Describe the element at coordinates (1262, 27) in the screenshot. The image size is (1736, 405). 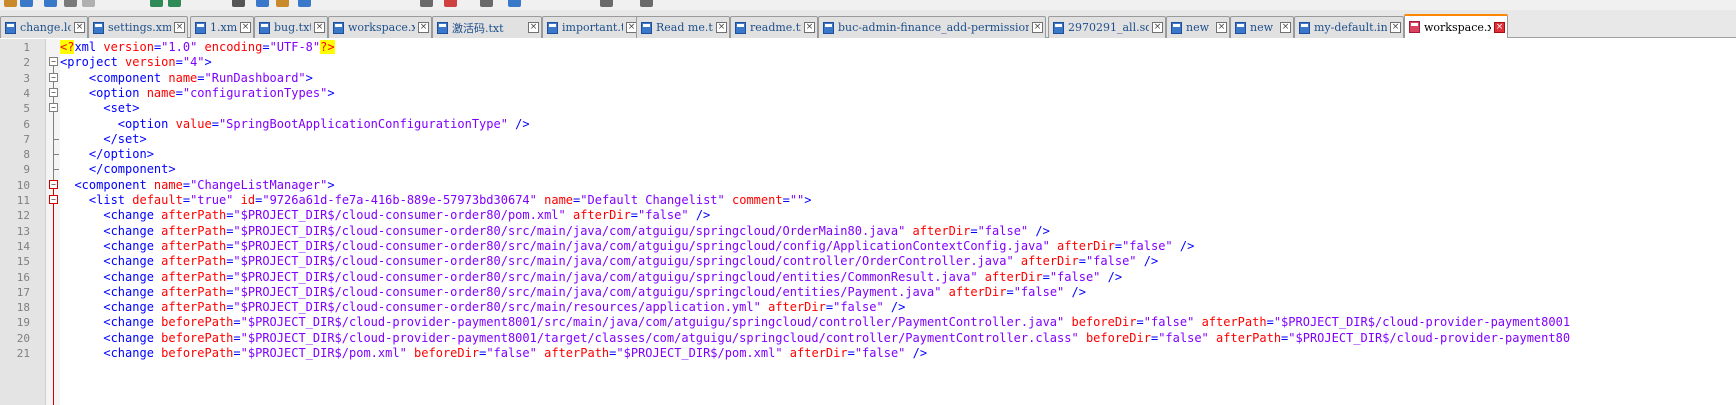
I see `tab-12: new 2×` at that location.